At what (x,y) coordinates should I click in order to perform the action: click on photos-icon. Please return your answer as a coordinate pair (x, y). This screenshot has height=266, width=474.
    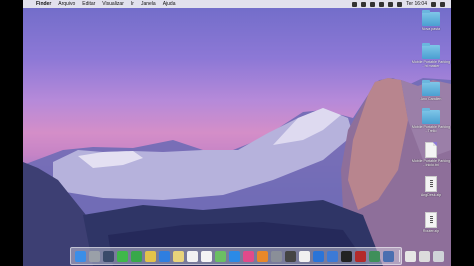
    Looking at the image, I should click on (304, 256).